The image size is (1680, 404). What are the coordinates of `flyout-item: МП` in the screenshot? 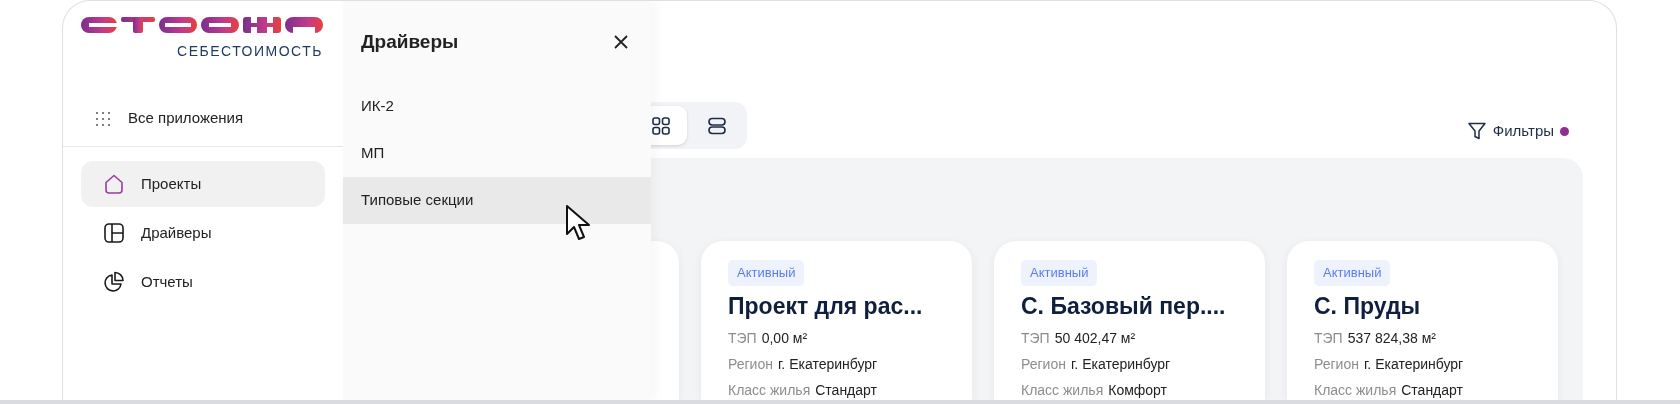 It's located at (497, 153).